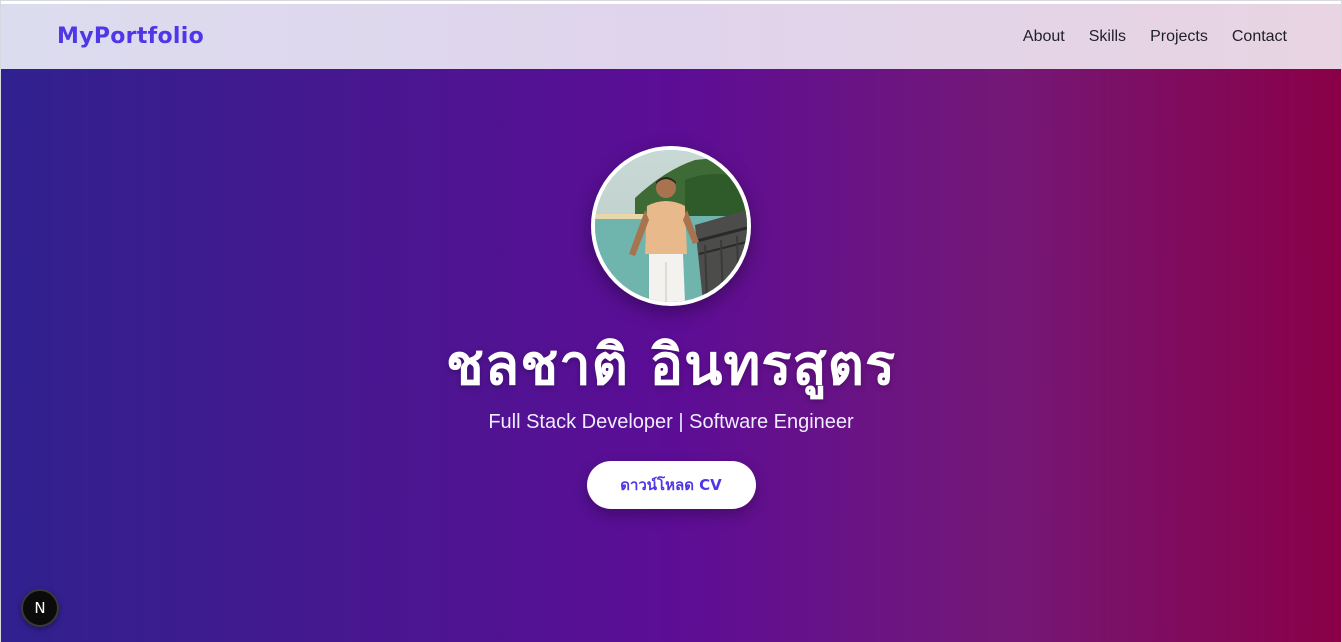 The height and width of the screenshot is (642, 1342). I want to click on nav-links: About Skills Projects Contact, so click(1155, 37).